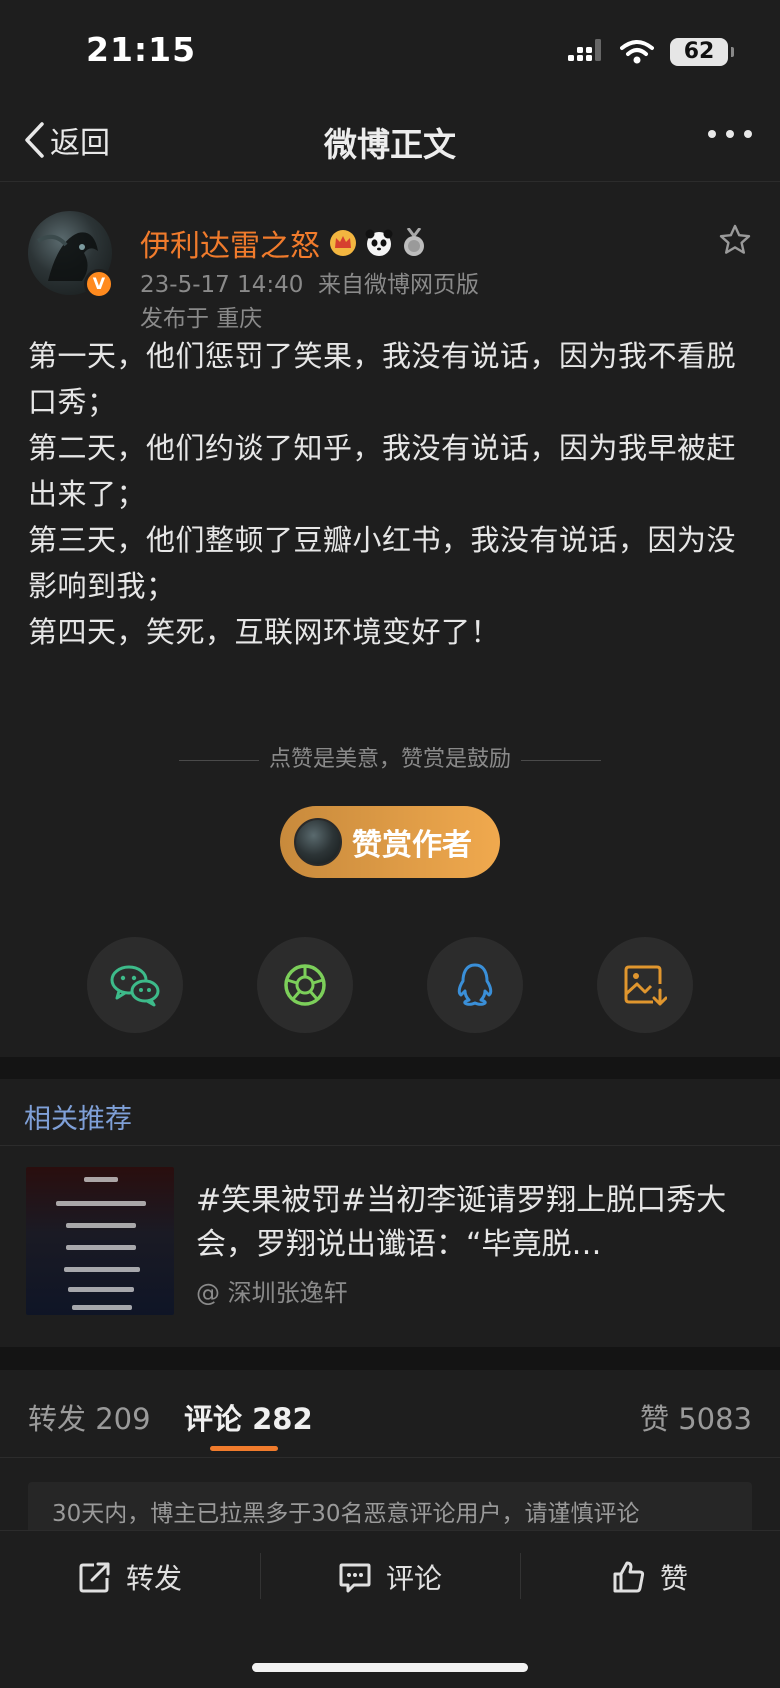 The height and width of the screenshot is (1688, 780). I want to click on save-image-button, so click(645, 985).